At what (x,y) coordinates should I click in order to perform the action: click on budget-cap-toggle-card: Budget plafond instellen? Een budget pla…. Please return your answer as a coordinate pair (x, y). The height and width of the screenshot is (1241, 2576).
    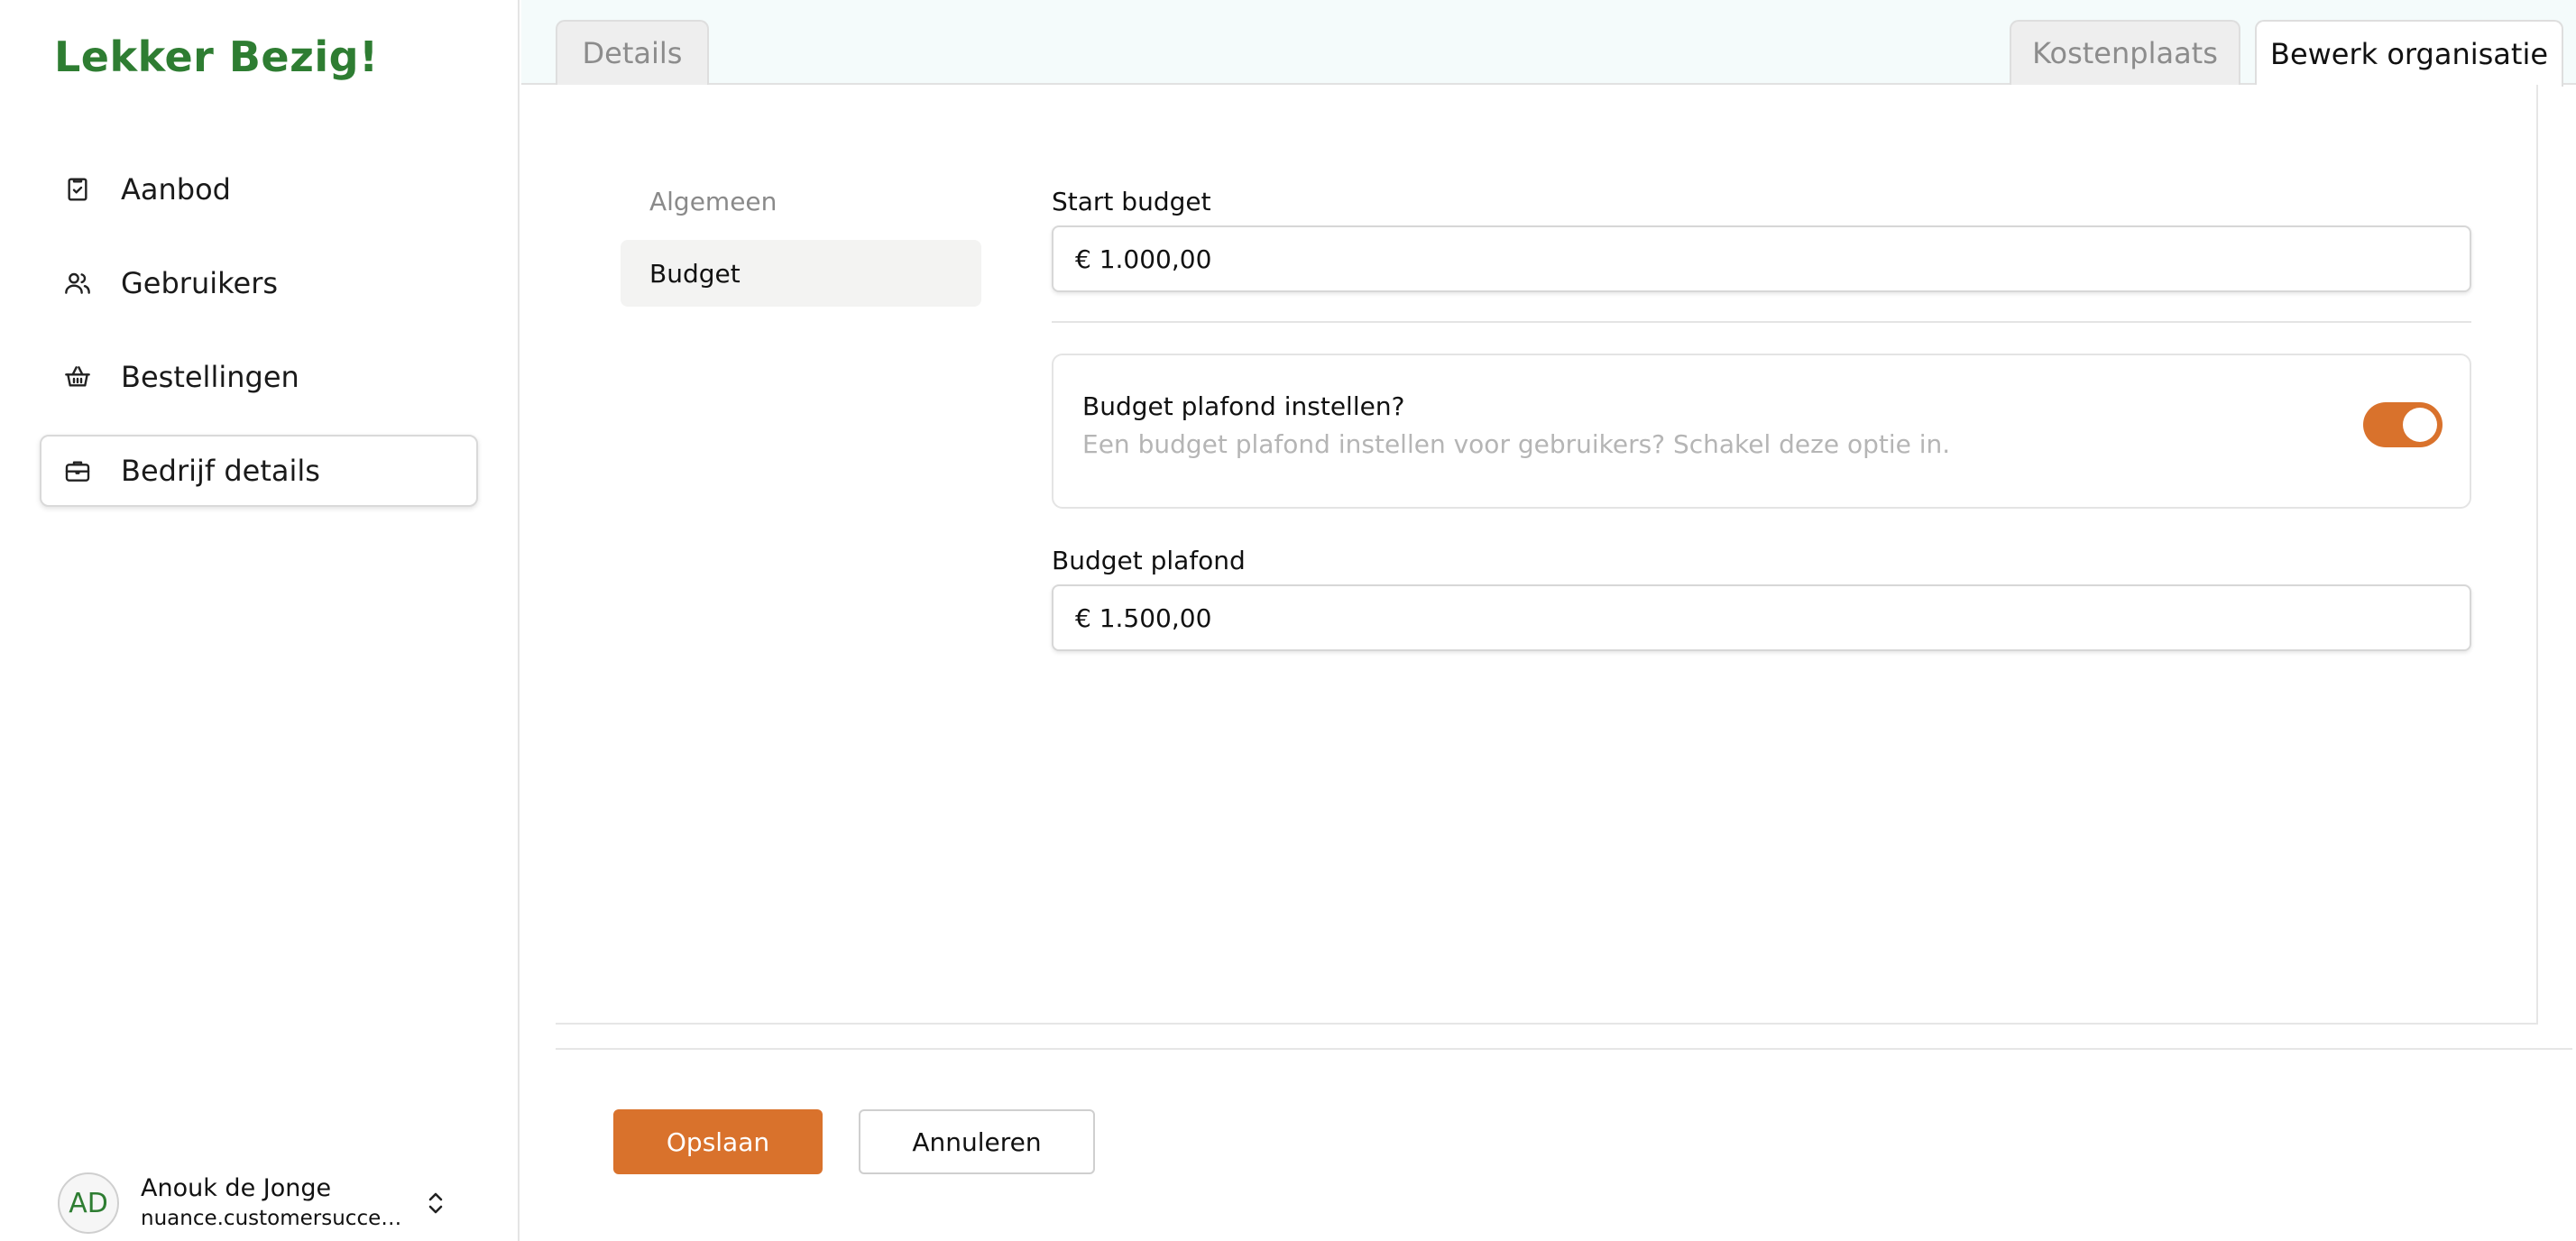
    Looking at the image, I should click on (1762, 431).